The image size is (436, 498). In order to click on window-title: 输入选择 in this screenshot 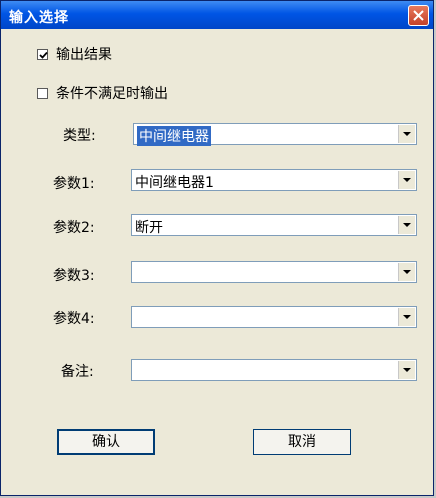, I will do `click(39, 18)`.